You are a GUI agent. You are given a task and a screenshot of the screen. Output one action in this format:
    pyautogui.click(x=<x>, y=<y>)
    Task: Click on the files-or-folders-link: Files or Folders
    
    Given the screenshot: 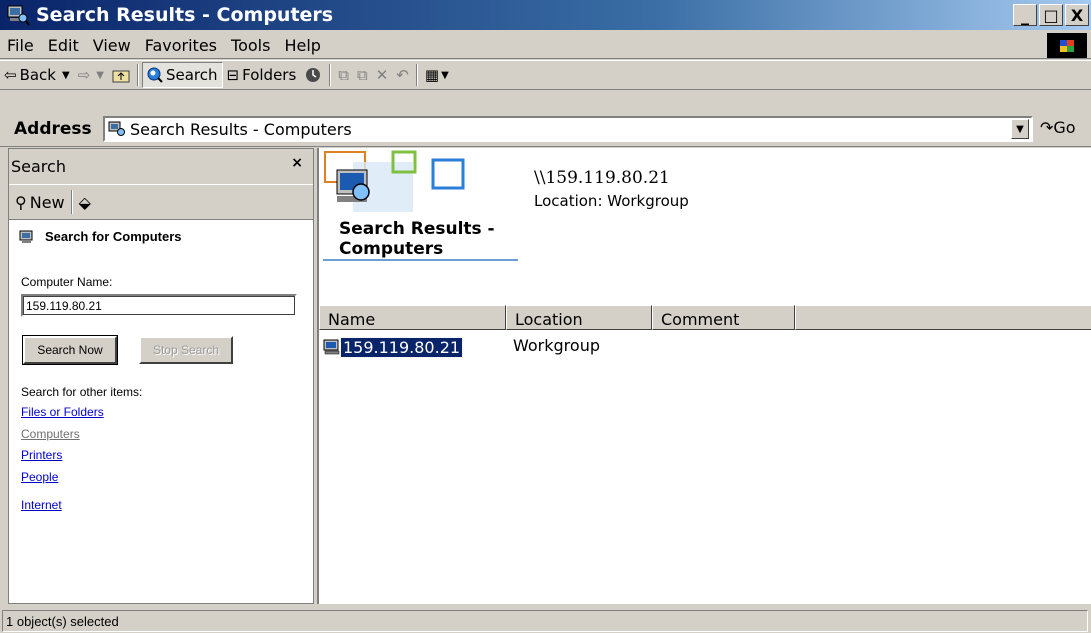 What is the action you would take?
    pyautogui.click(x=62, y=412)
    